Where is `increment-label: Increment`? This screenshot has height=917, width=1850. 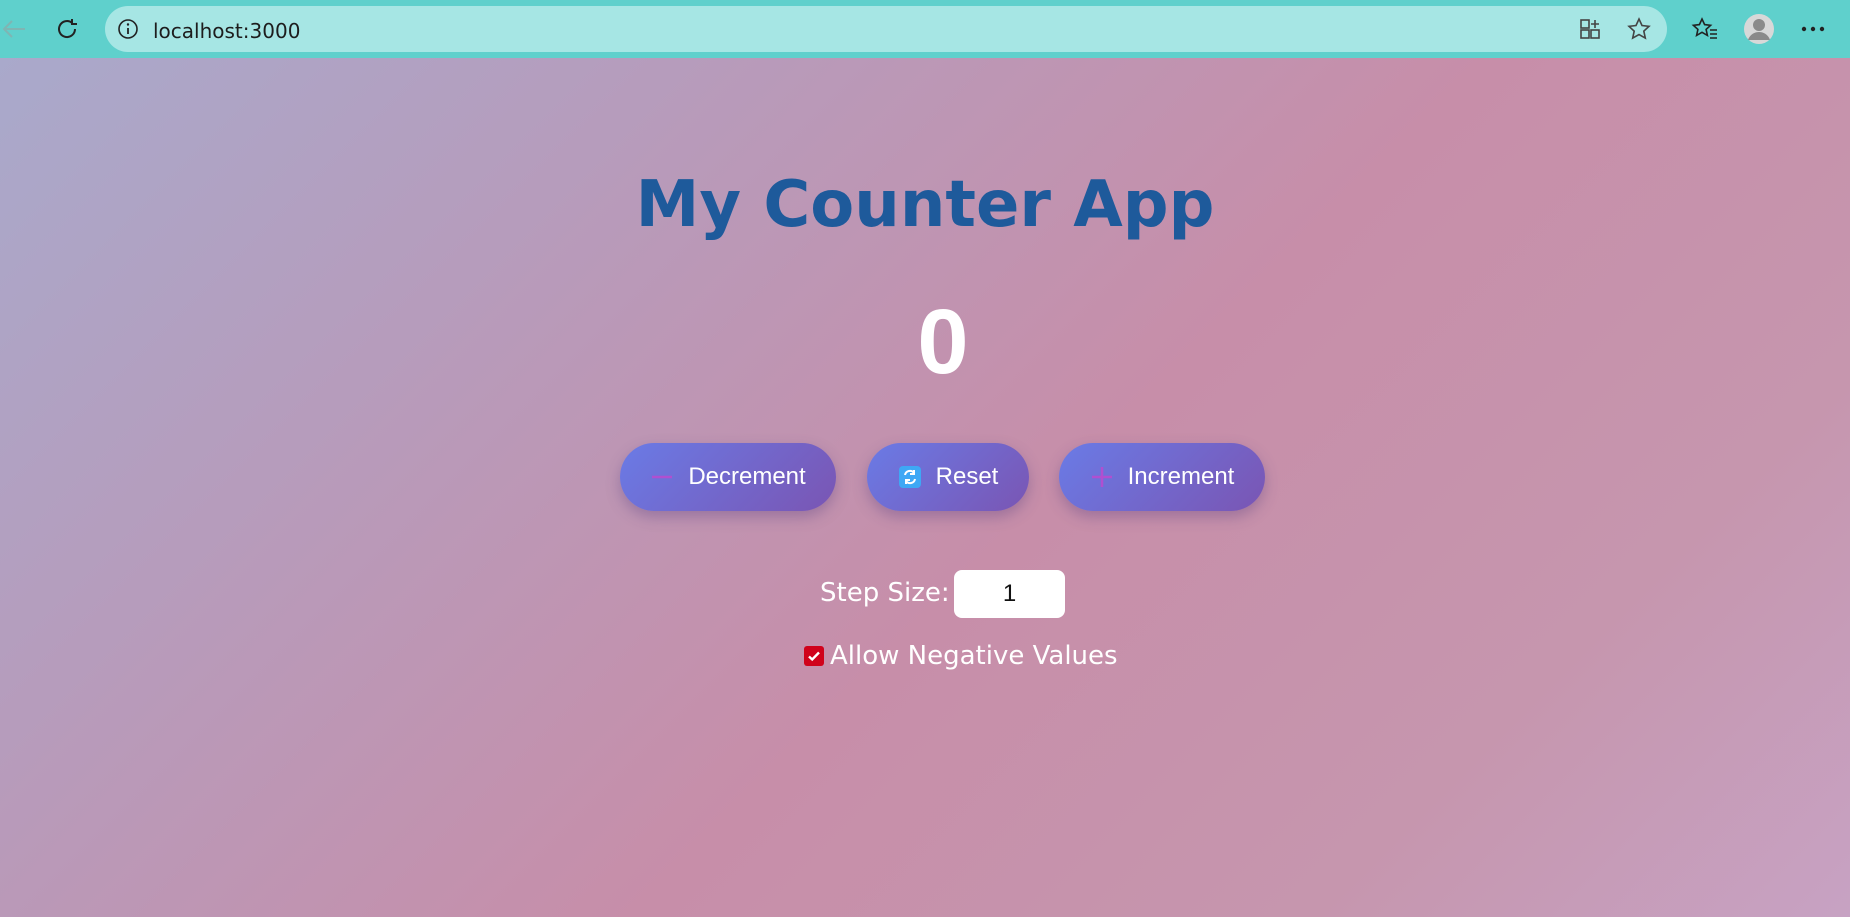
increment-label: Increment is located at coordinates (1181, 476).